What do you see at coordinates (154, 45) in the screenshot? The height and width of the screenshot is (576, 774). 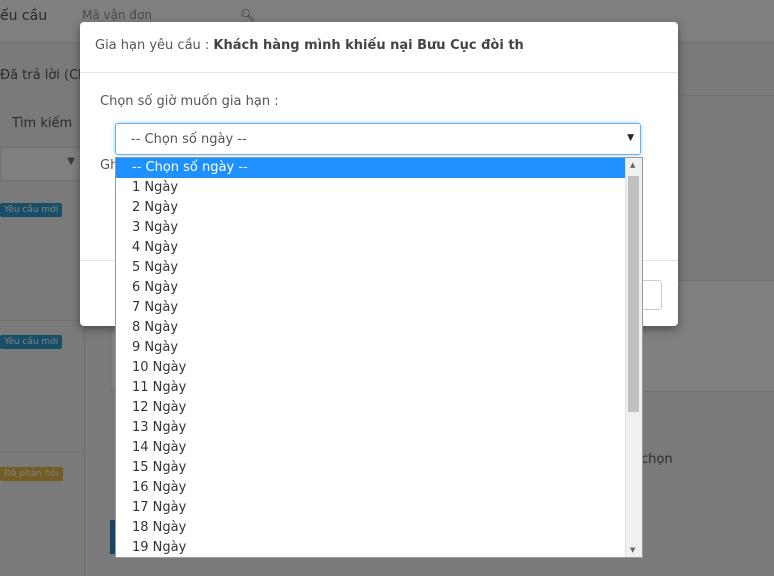 I see `modal-title-prefix: Gia hạn yêu cầu :` at bounding box center [154, 45].